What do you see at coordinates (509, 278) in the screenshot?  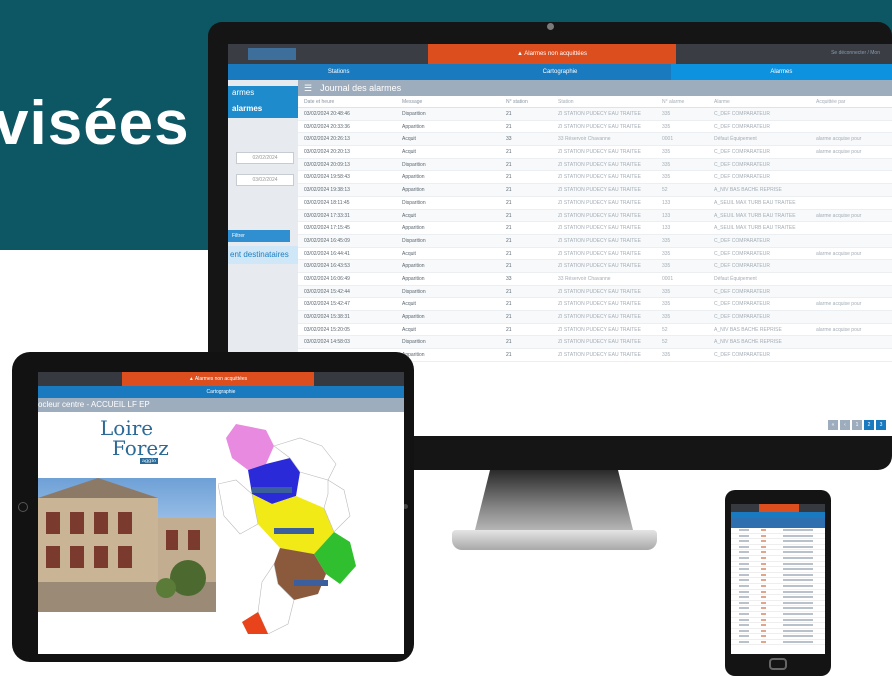 I see `cell-station-num: 33` at bounding box center [509, 278].